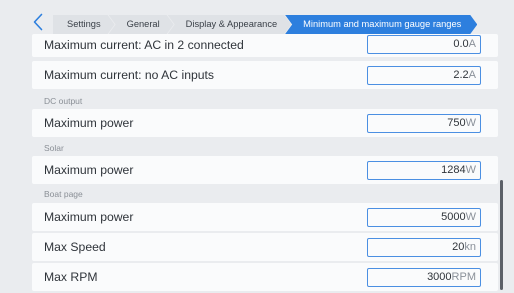 This screenshot has width=514, height=293. I want to click on breadcrumb-display-appearance: Display & Appearance, so click(229, 24).